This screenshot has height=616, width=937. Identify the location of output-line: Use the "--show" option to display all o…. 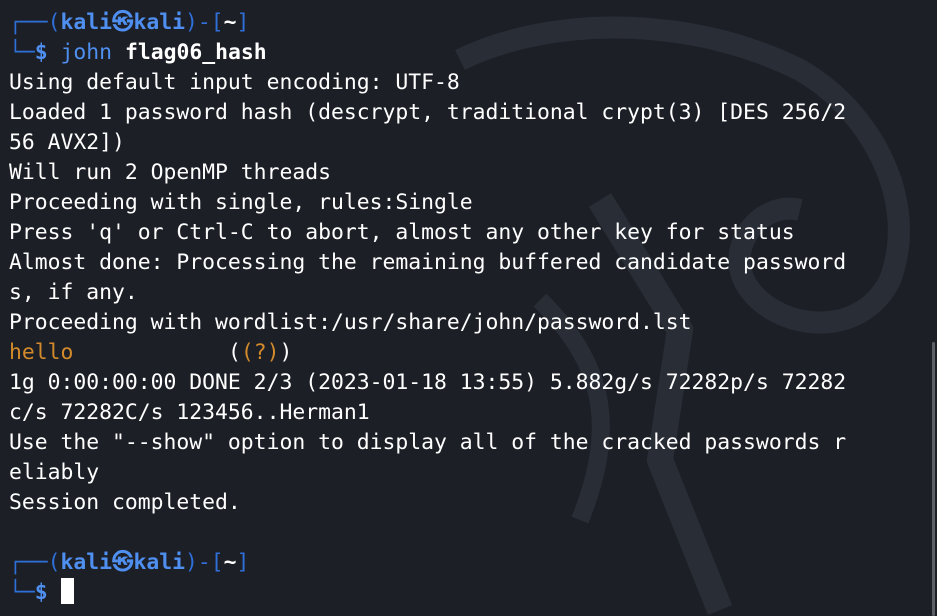
(428, 442).